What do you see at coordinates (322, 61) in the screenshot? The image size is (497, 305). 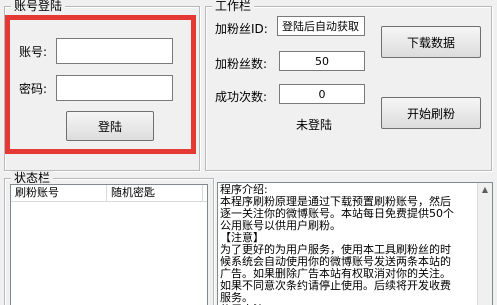 I see `fan-count-input` at bounding box center [322, 61].